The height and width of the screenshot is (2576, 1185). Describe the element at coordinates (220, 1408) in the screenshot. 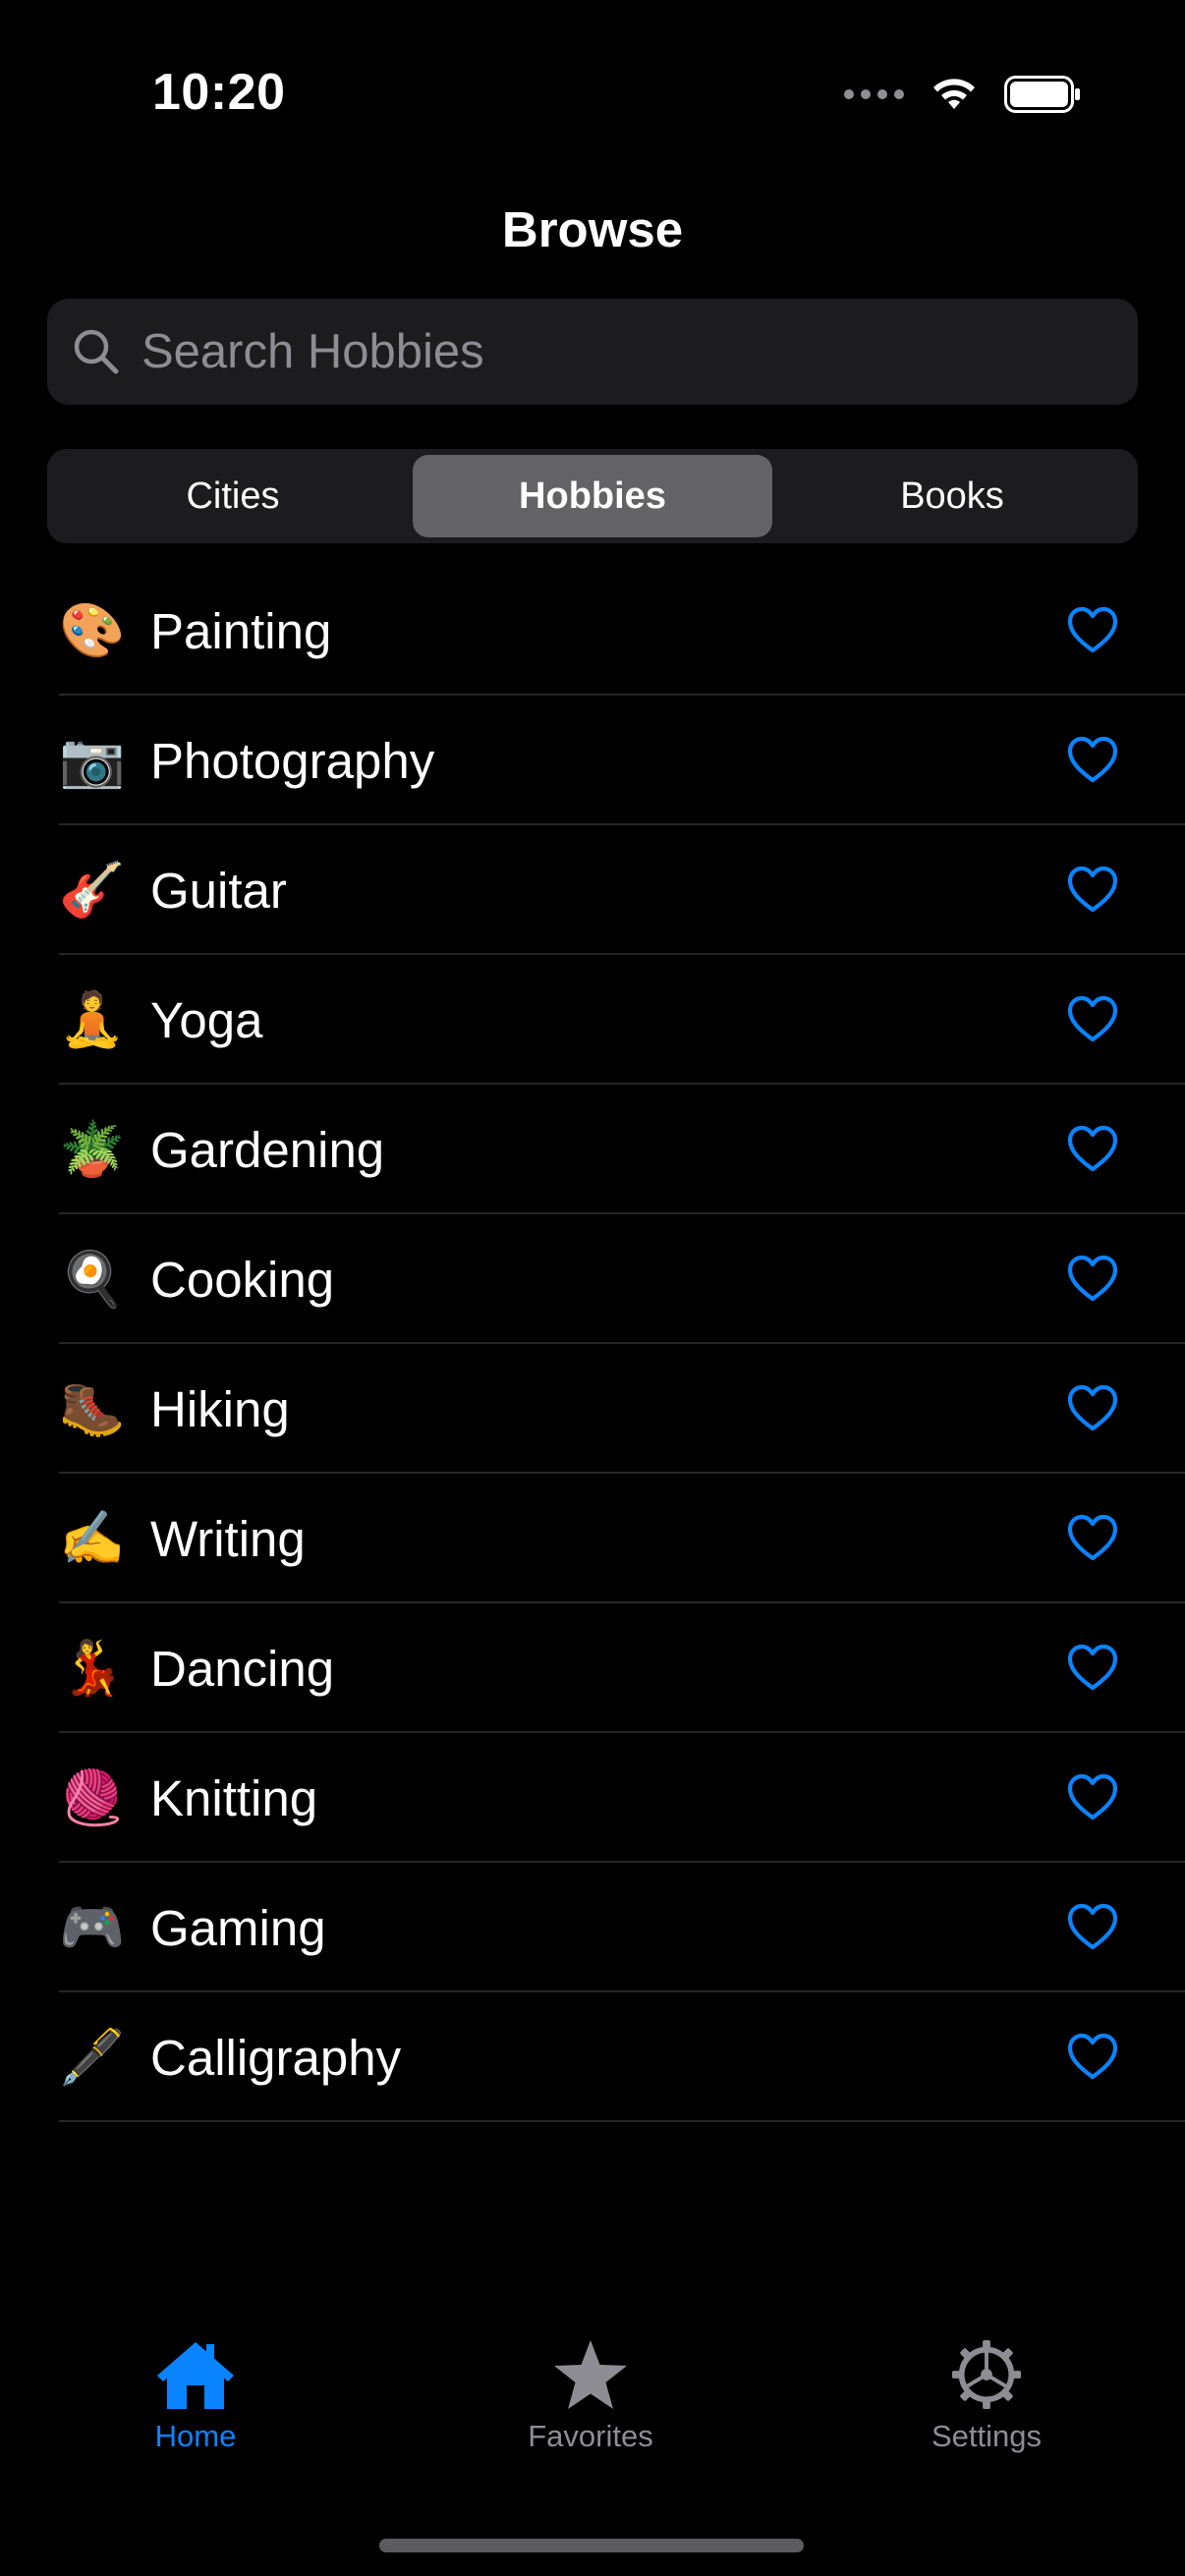

I see `hobby-label: Hiking` at that location.